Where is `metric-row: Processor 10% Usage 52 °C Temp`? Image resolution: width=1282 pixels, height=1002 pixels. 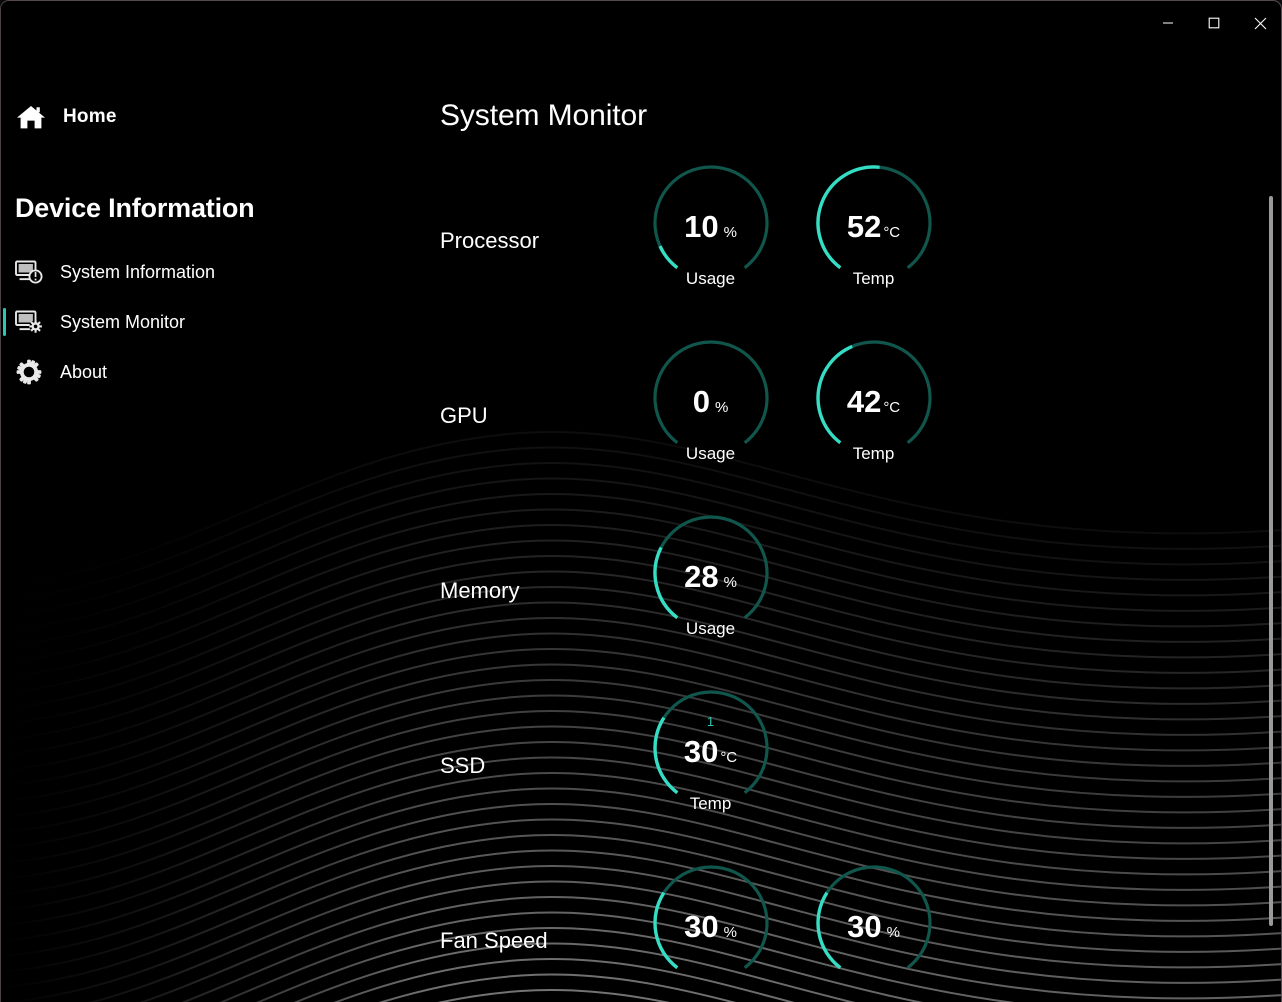
metric-row: Processor 10% Usage 52 °C Temp is located at coordinates (851, 240).